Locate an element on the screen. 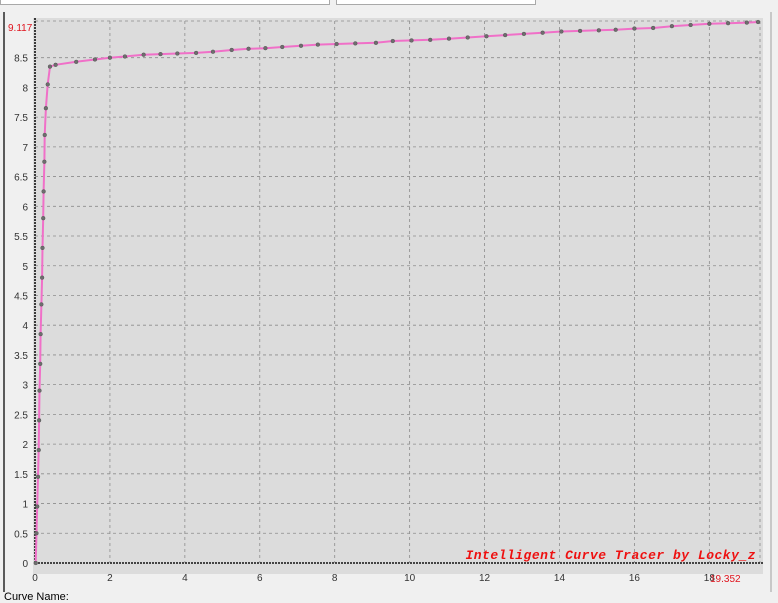  y-tick-label: 0 is located at coordinates (25, 564).